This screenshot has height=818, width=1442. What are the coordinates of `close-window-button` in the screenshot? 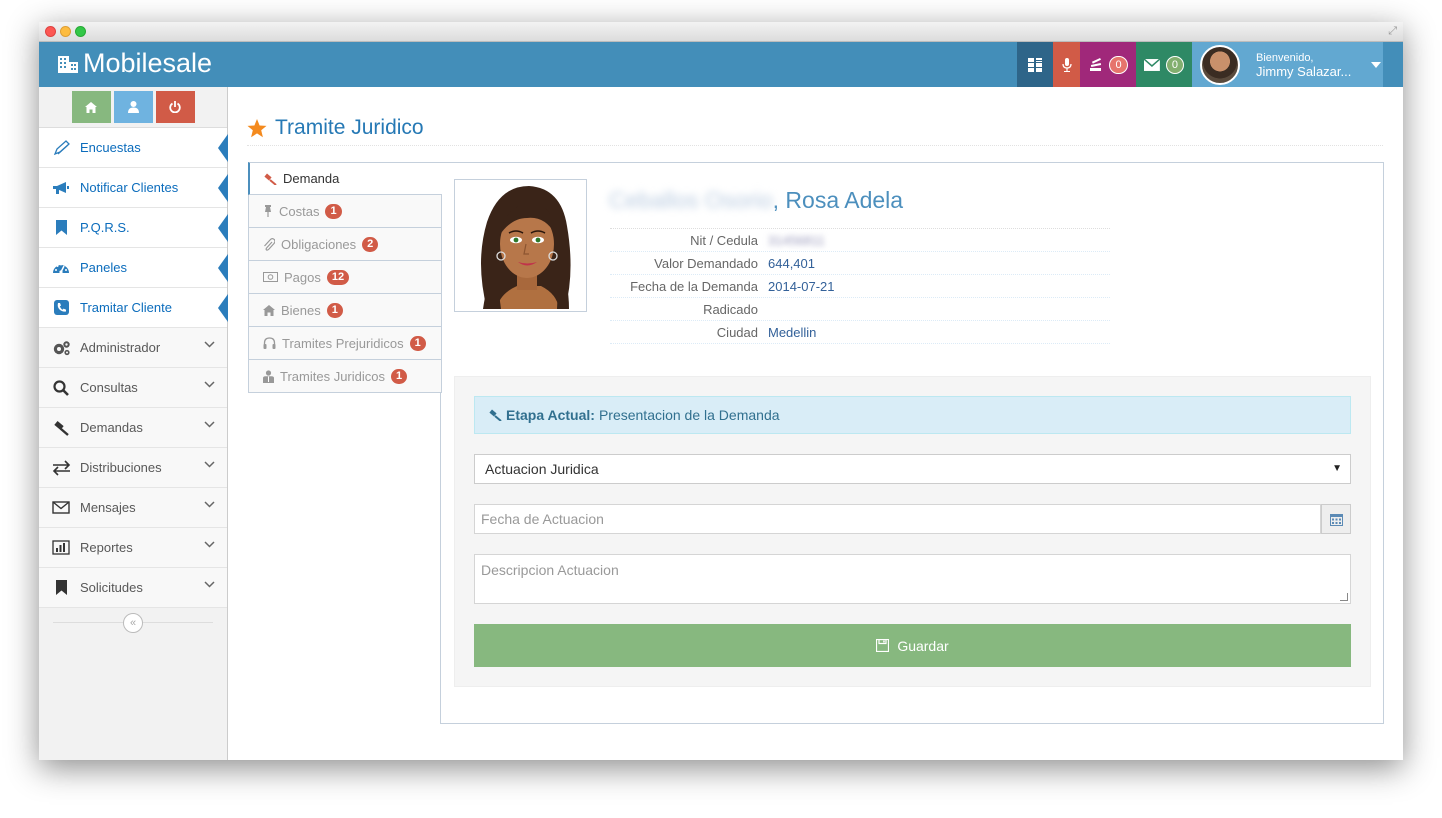 It's located at (50, 31).